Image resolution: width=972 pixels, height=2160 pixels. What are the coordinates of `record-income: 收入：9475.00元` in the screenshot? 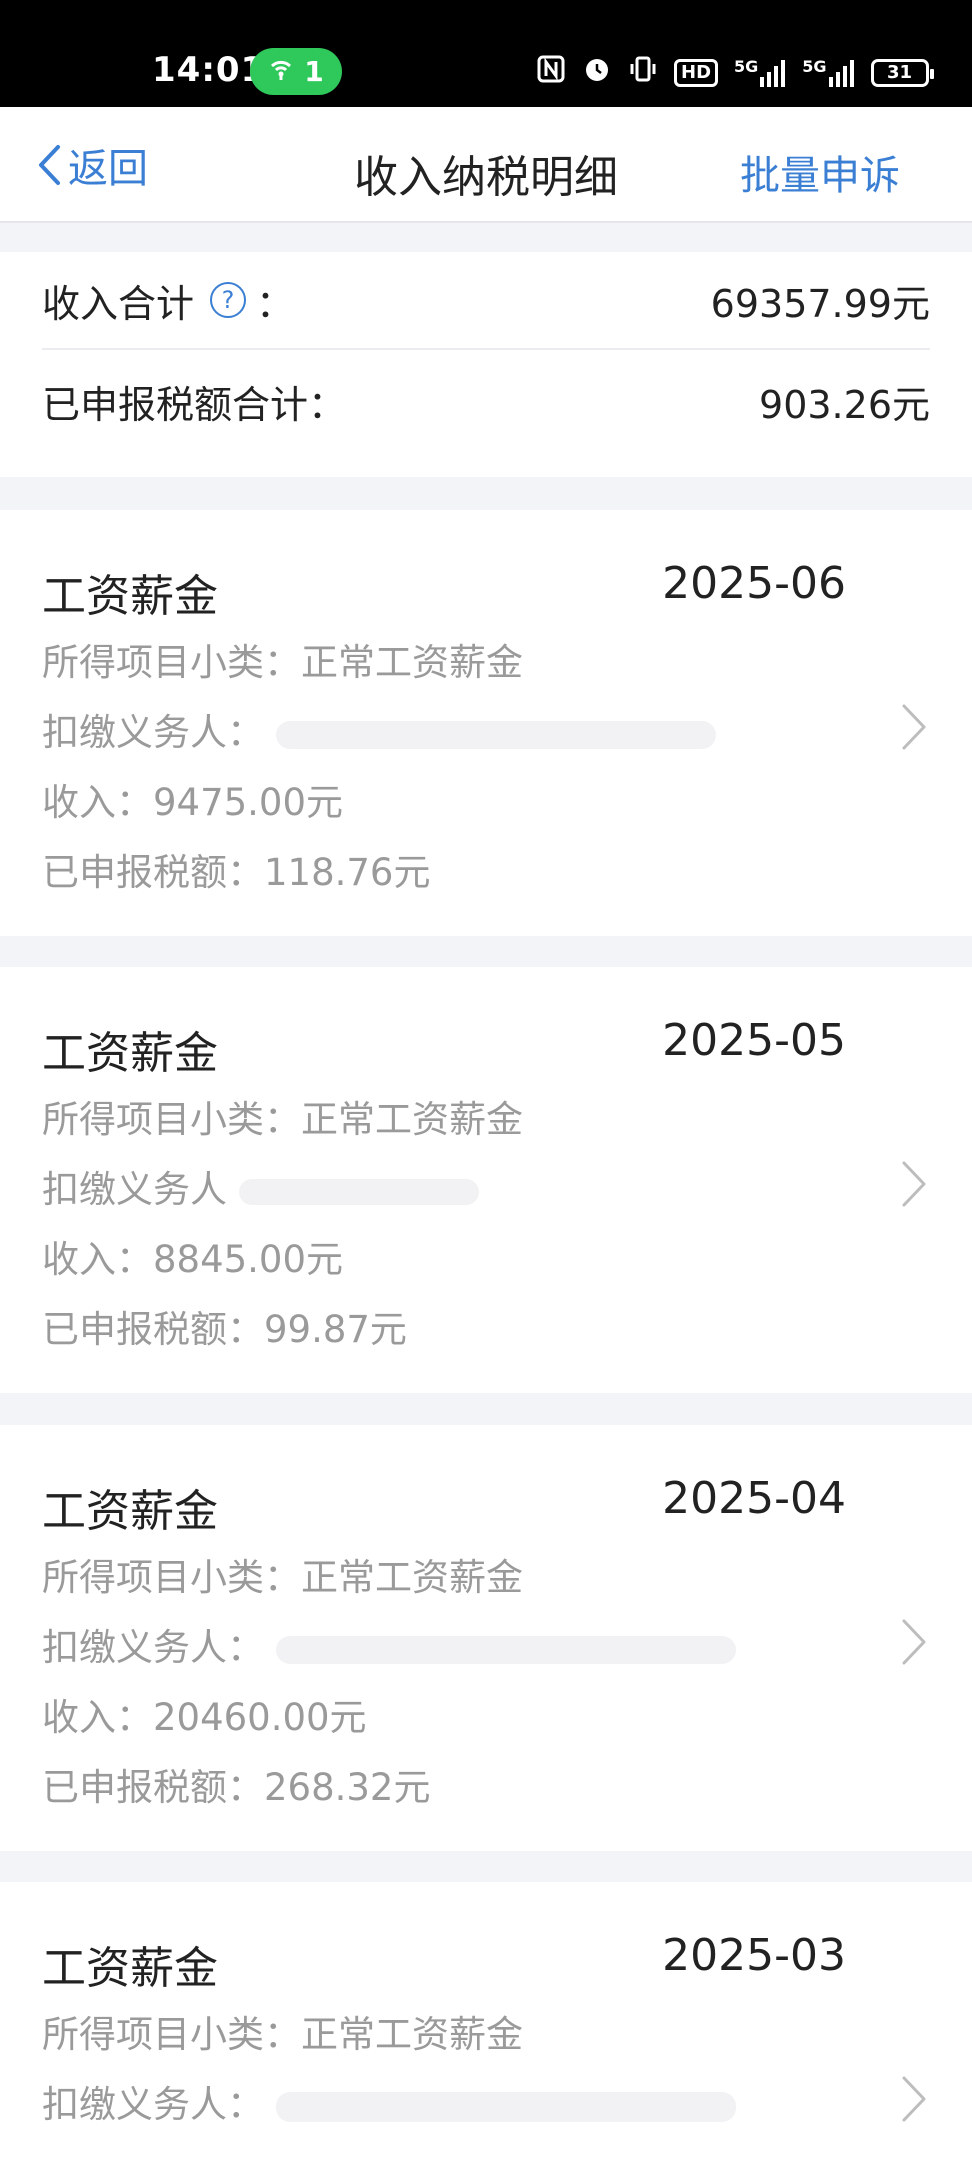 It's located at (193, 802).